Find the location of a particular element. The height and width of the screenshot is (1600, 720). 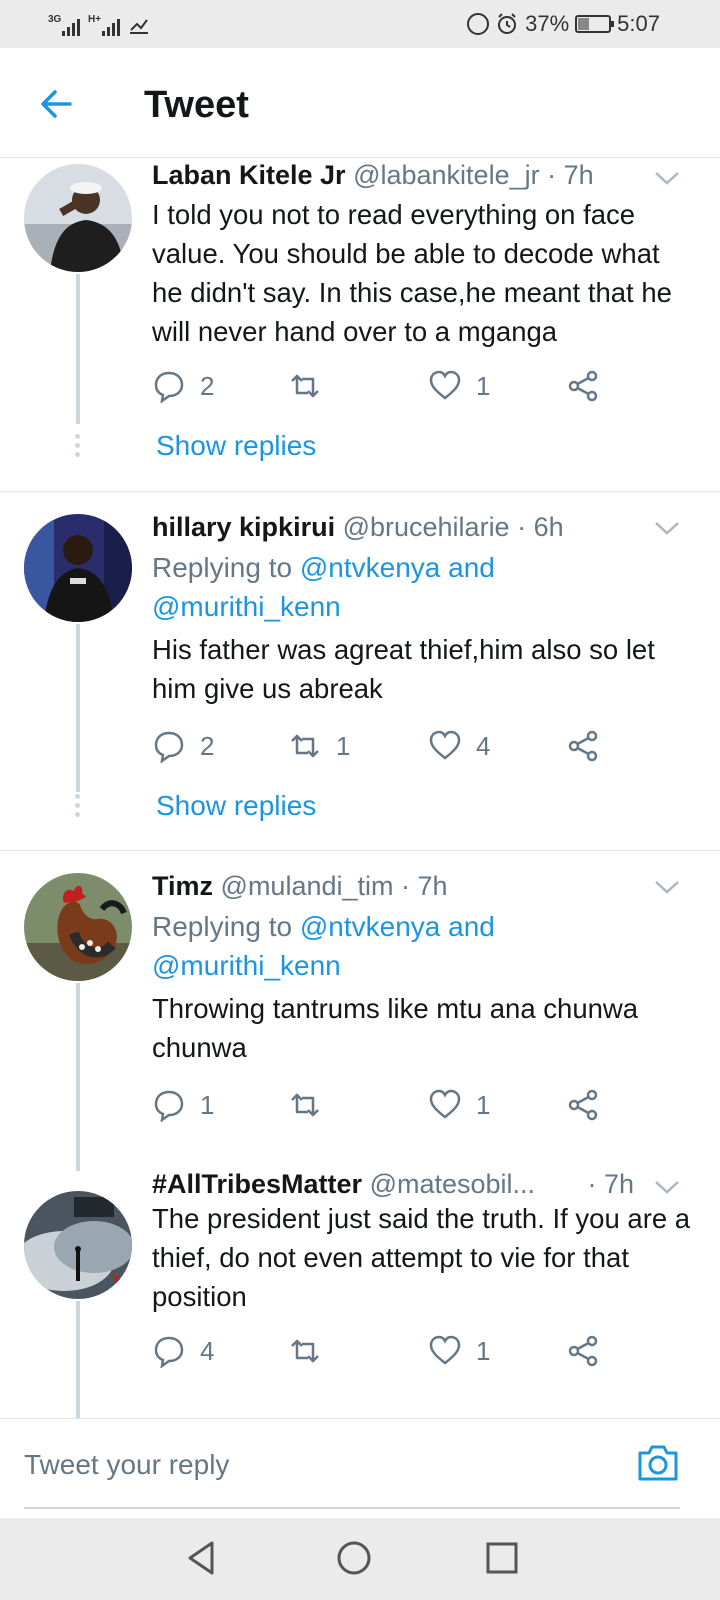

nav-recents-button is located at coordinates (502, 1558).